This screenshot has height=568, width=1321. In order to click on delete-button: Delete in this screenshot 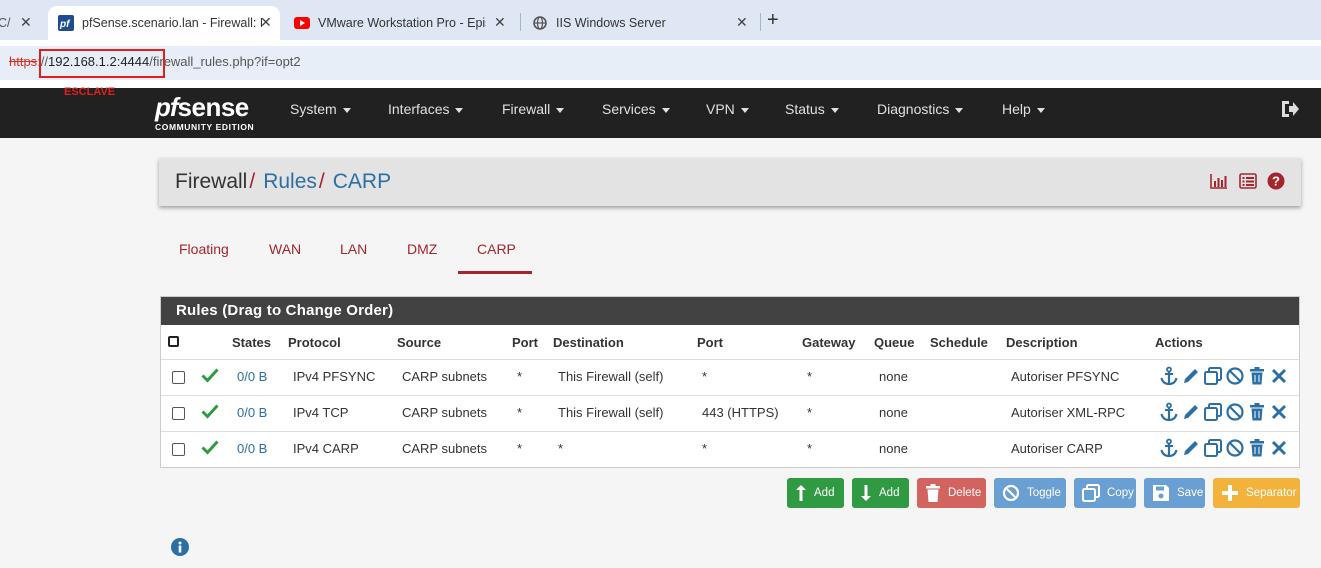, I will do `click(951, 493)`.